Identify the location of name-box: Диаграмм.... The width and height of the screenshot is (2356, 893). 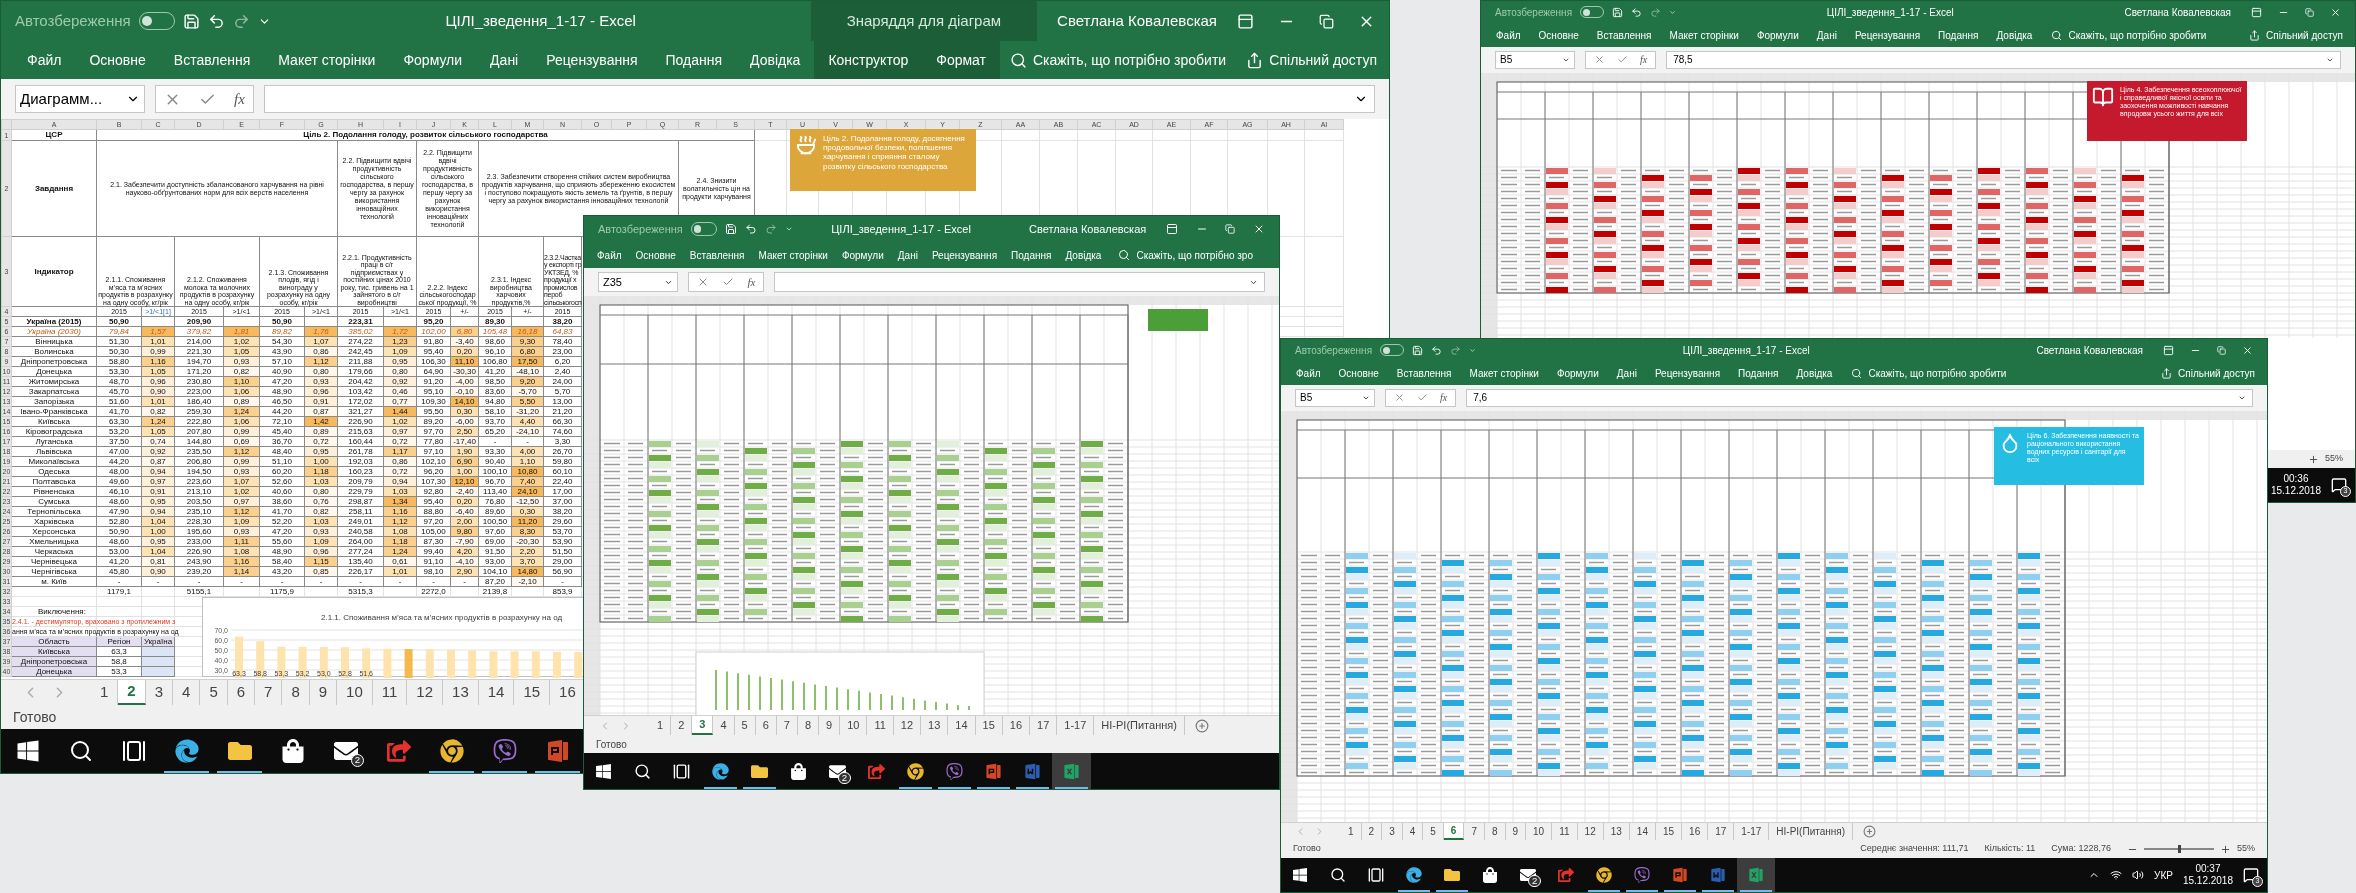
(80, 99).